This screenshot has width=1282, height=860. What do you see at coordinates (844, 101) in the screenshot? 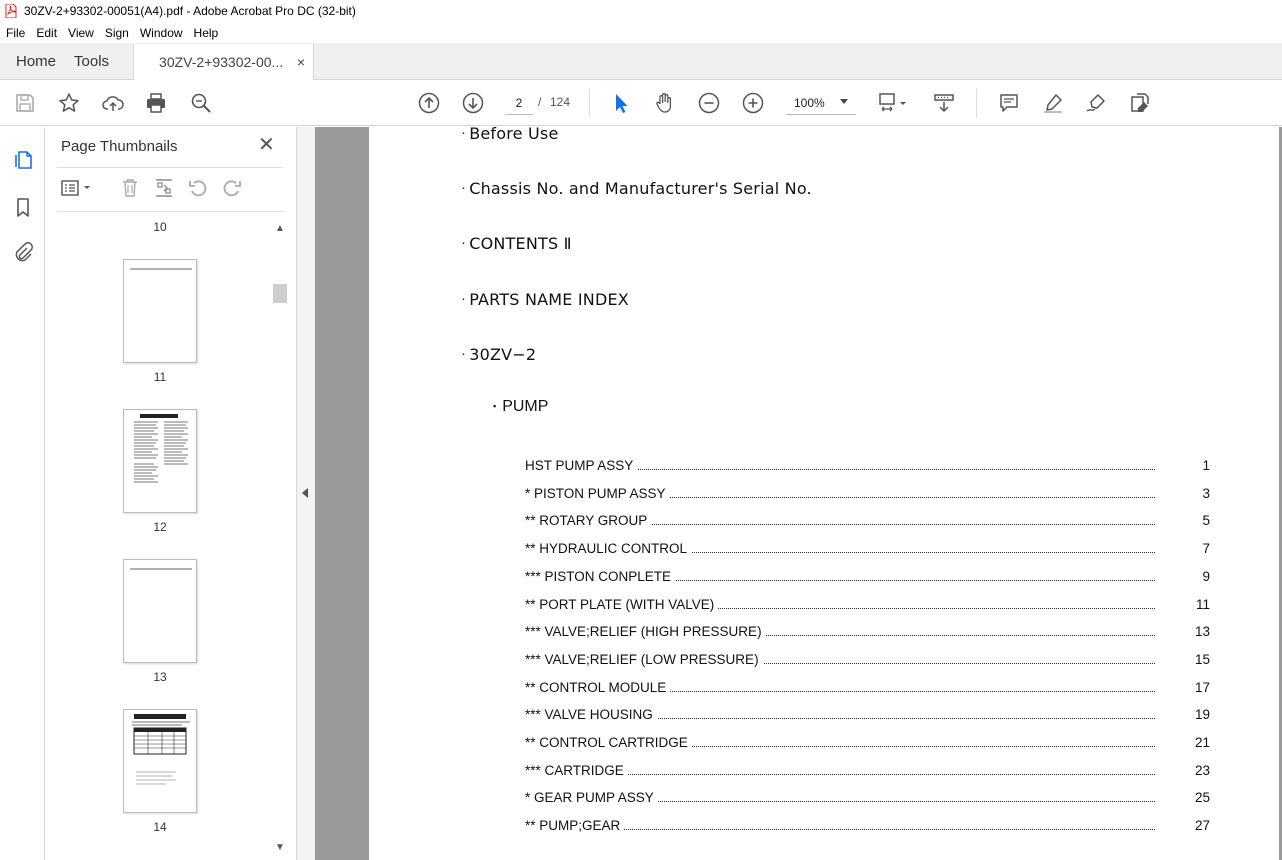
I see `chevron-down-icon` at bounding box center [844, 101].